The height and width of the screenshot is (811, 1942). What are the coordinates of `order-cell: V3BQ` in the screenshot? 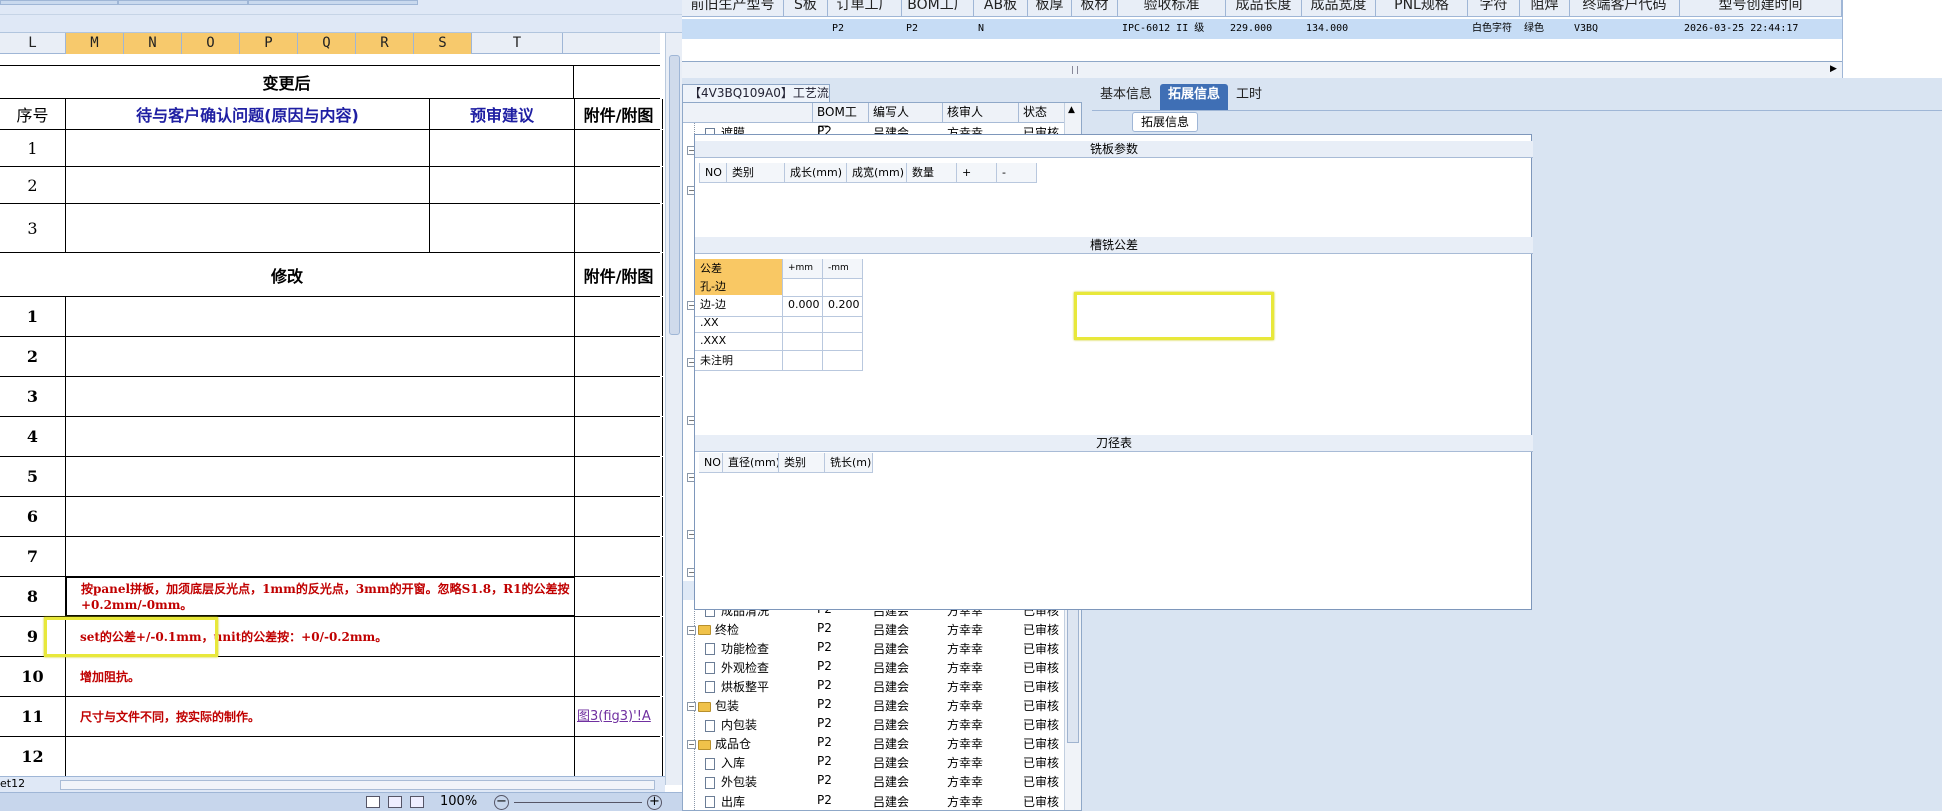 It's located at (1625, 29).